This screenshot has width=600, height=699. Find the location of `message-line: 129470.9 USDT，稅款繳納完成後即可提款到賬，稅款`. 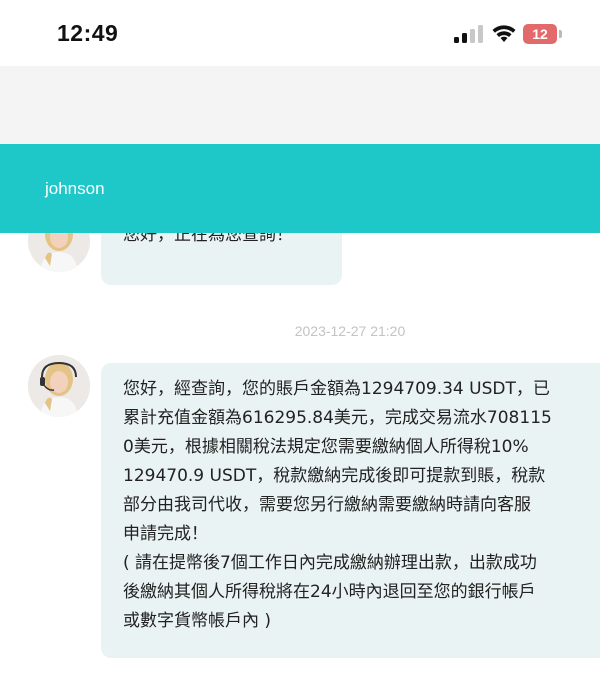

message-line: 129470.9 USDT，稅款繳納完成後即可提款到賬，稅款 is located at coordinates (334, 476).